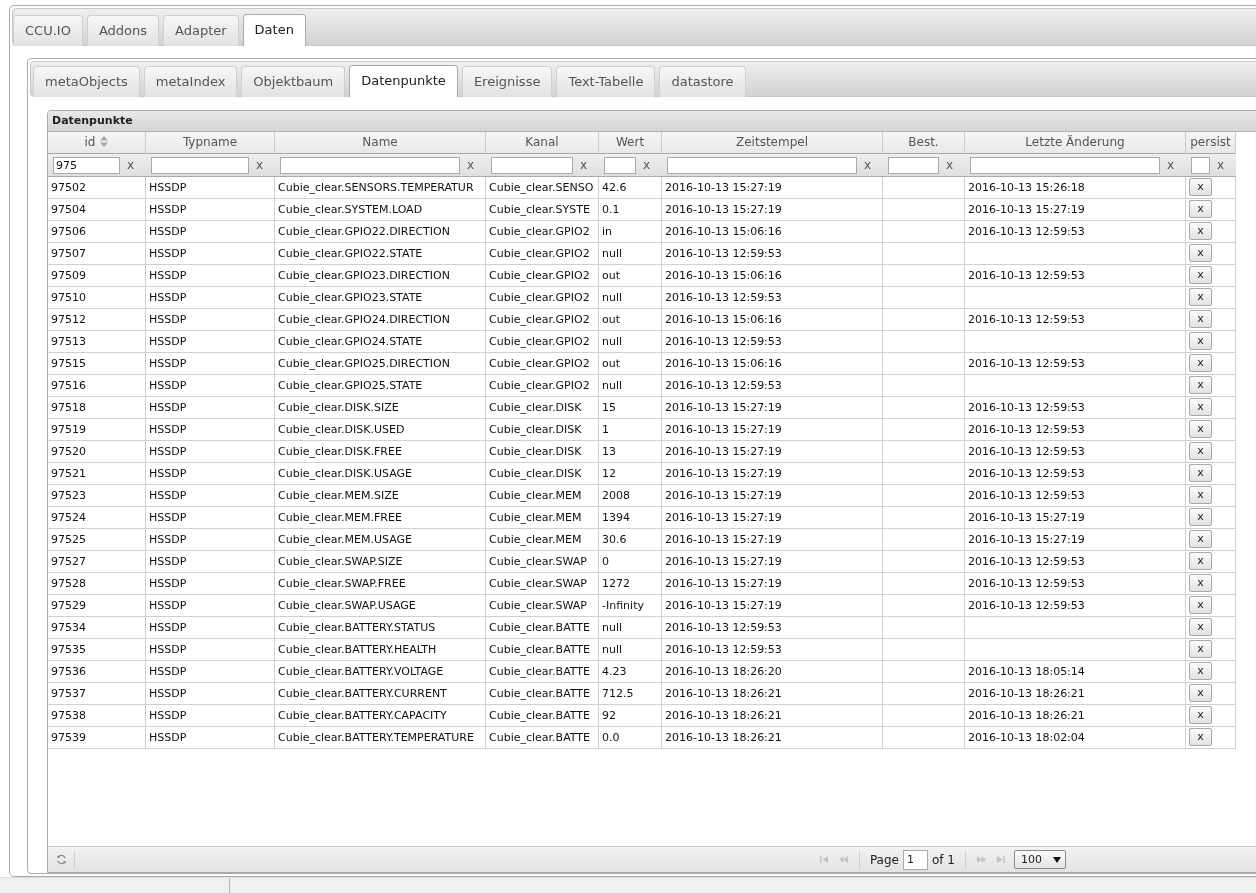 This screenshot has width=1256, height=893. What do you see at coordinates (86, 81) in the screenshot?
I see `tab: metaObjects` at bounding box center [86, 81].